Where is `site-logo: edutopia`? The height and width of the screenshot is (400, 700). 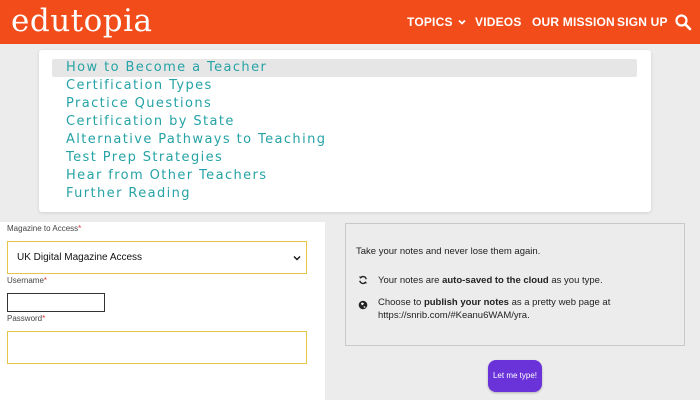
site-logo: edutopia is located at coordinates (82, 21).